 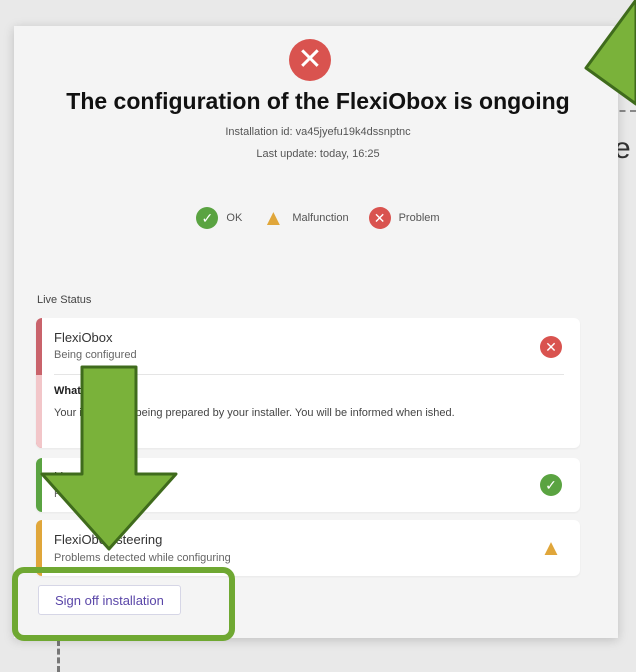 I want to click on status-legend: ✓ OK ▲ Malfunction ✕ Problem, so click(x=318, y=218).